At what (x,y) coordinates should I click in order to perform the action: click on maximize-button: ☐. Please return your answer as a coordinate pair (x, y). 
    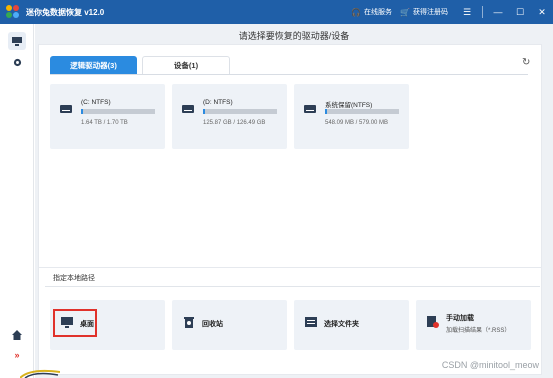
    Looking at the image, I should click on (520, 12).